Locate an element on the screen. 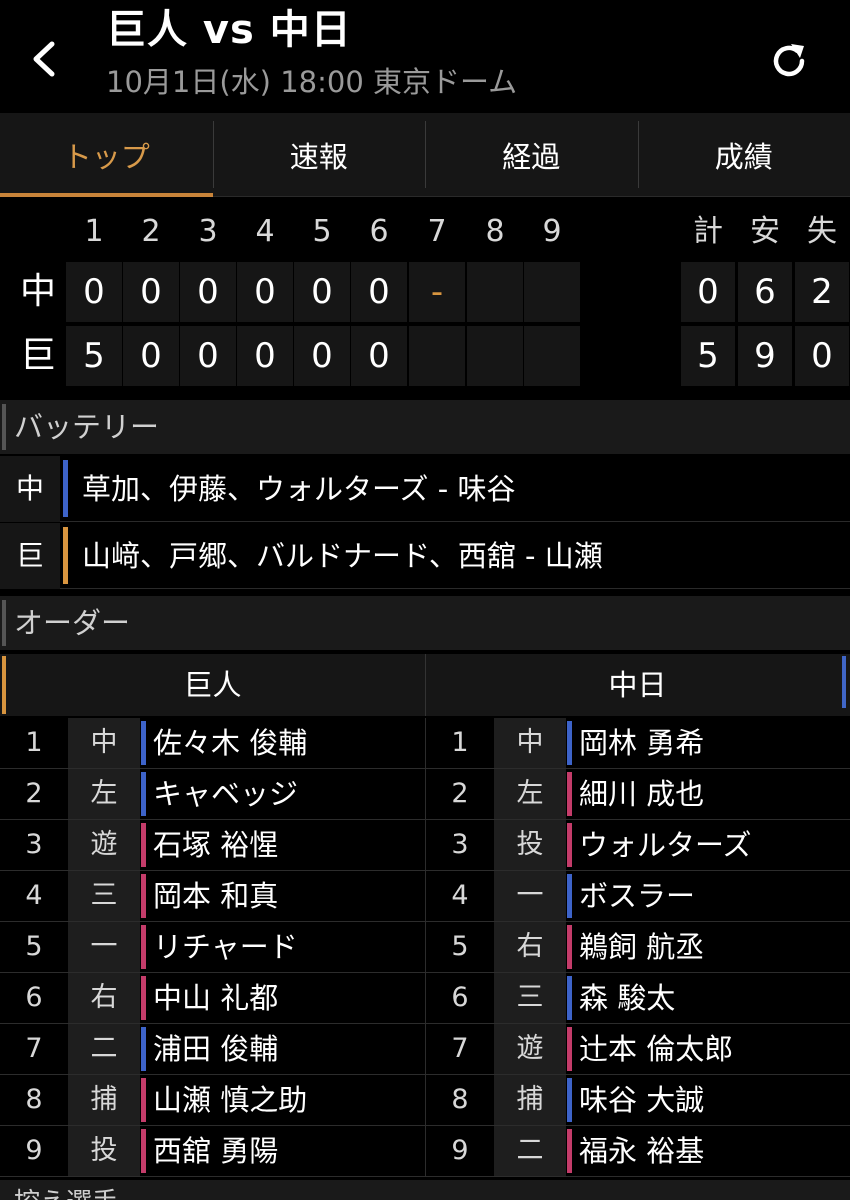 Image resolution: width=850 pixels, height=1200 pixels. player-name: 味谷 大誠 is located at coordinates (641, 1100).